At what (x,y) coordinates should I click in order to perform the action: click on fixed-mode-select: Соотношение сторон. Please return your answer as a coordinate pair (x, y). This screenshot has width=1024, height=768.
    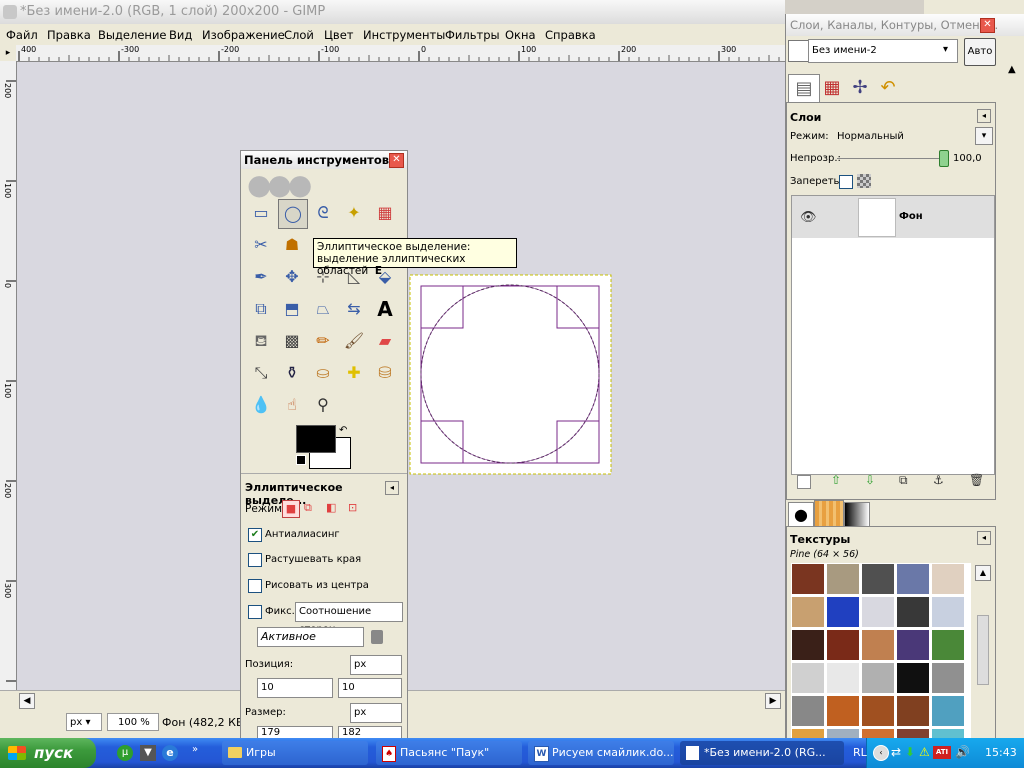
    Looking at the image, I should click on (349, 618).